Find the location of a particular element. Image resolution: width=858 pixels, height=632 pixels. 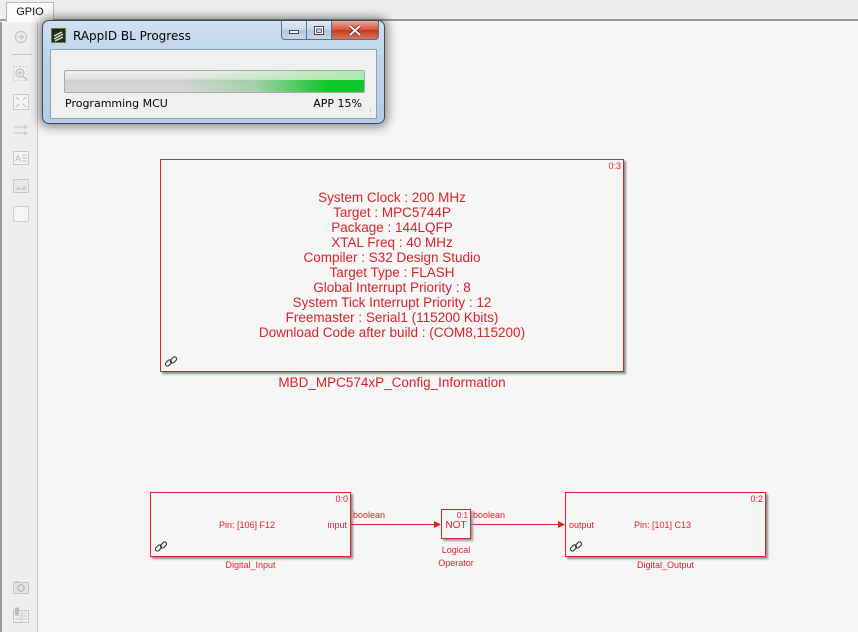

port-label: input is located at coordinates (337, 525).